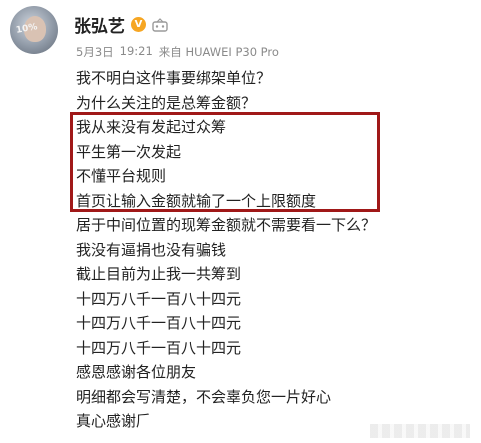  What do you see at coordinates (174, 78) in the screenshot?
I see `content-line: 我不明白这件事要绑架单位？` at bounding box center [174, 78].